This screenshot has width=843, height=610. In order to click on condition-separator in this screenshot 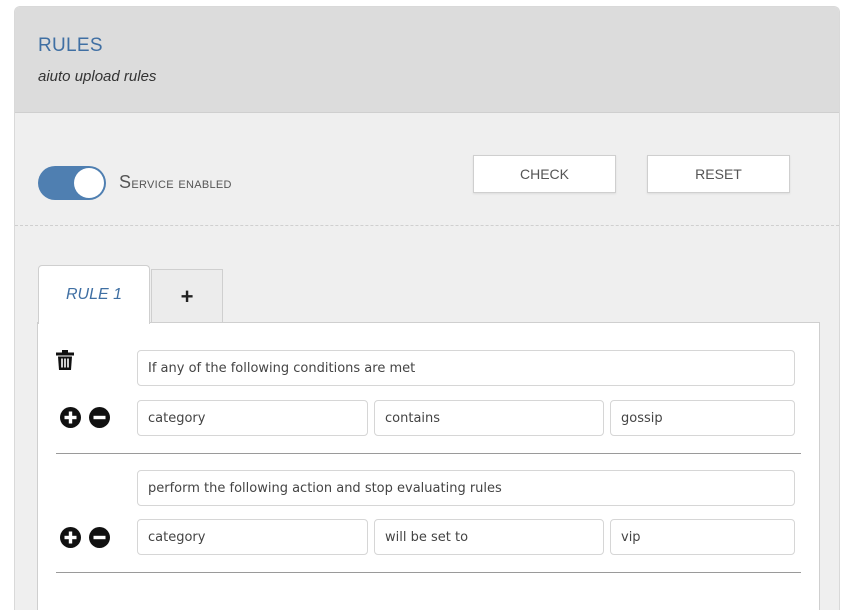, I will do `click(428, 453)`.